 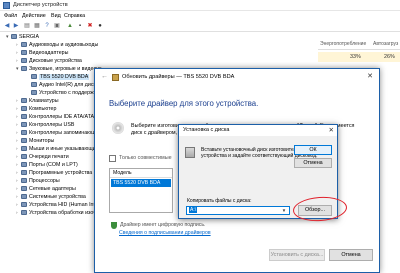 I want to click on tree-item: › Порты (COM и LPT), so click(x=47, y=165).